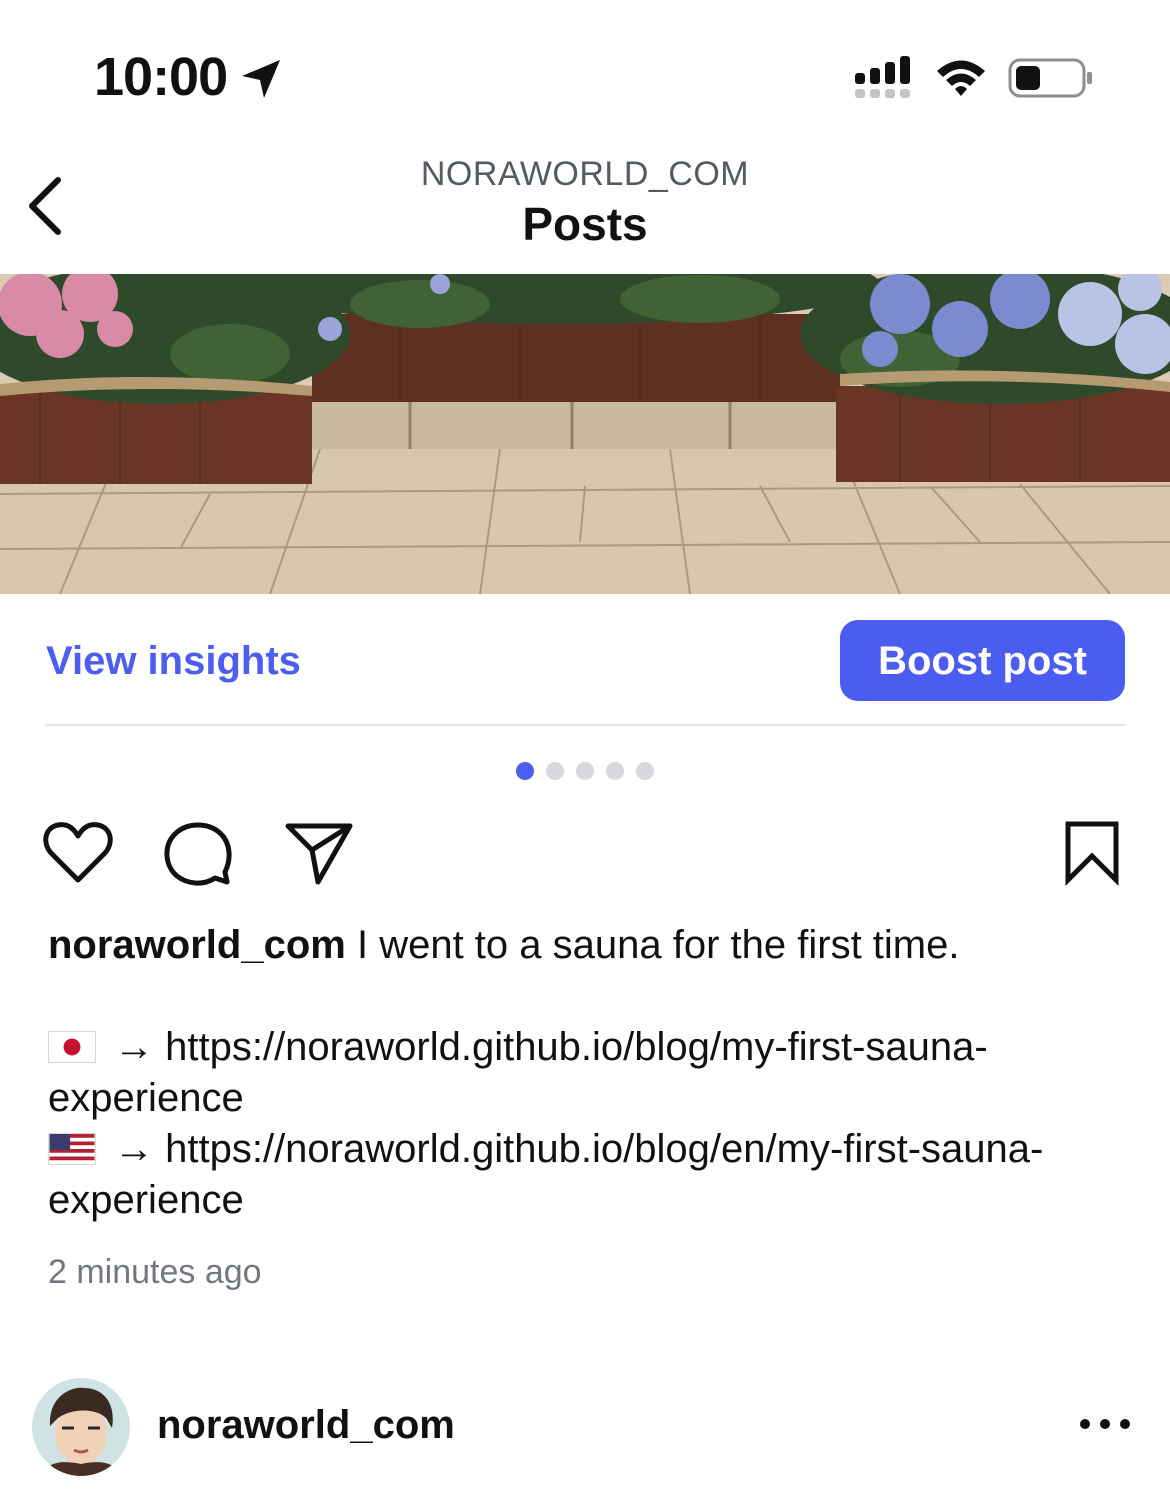 The height and width of the screenshot is (1494, 1170). I want to click on carousel-dot-active, so click(525, 771).